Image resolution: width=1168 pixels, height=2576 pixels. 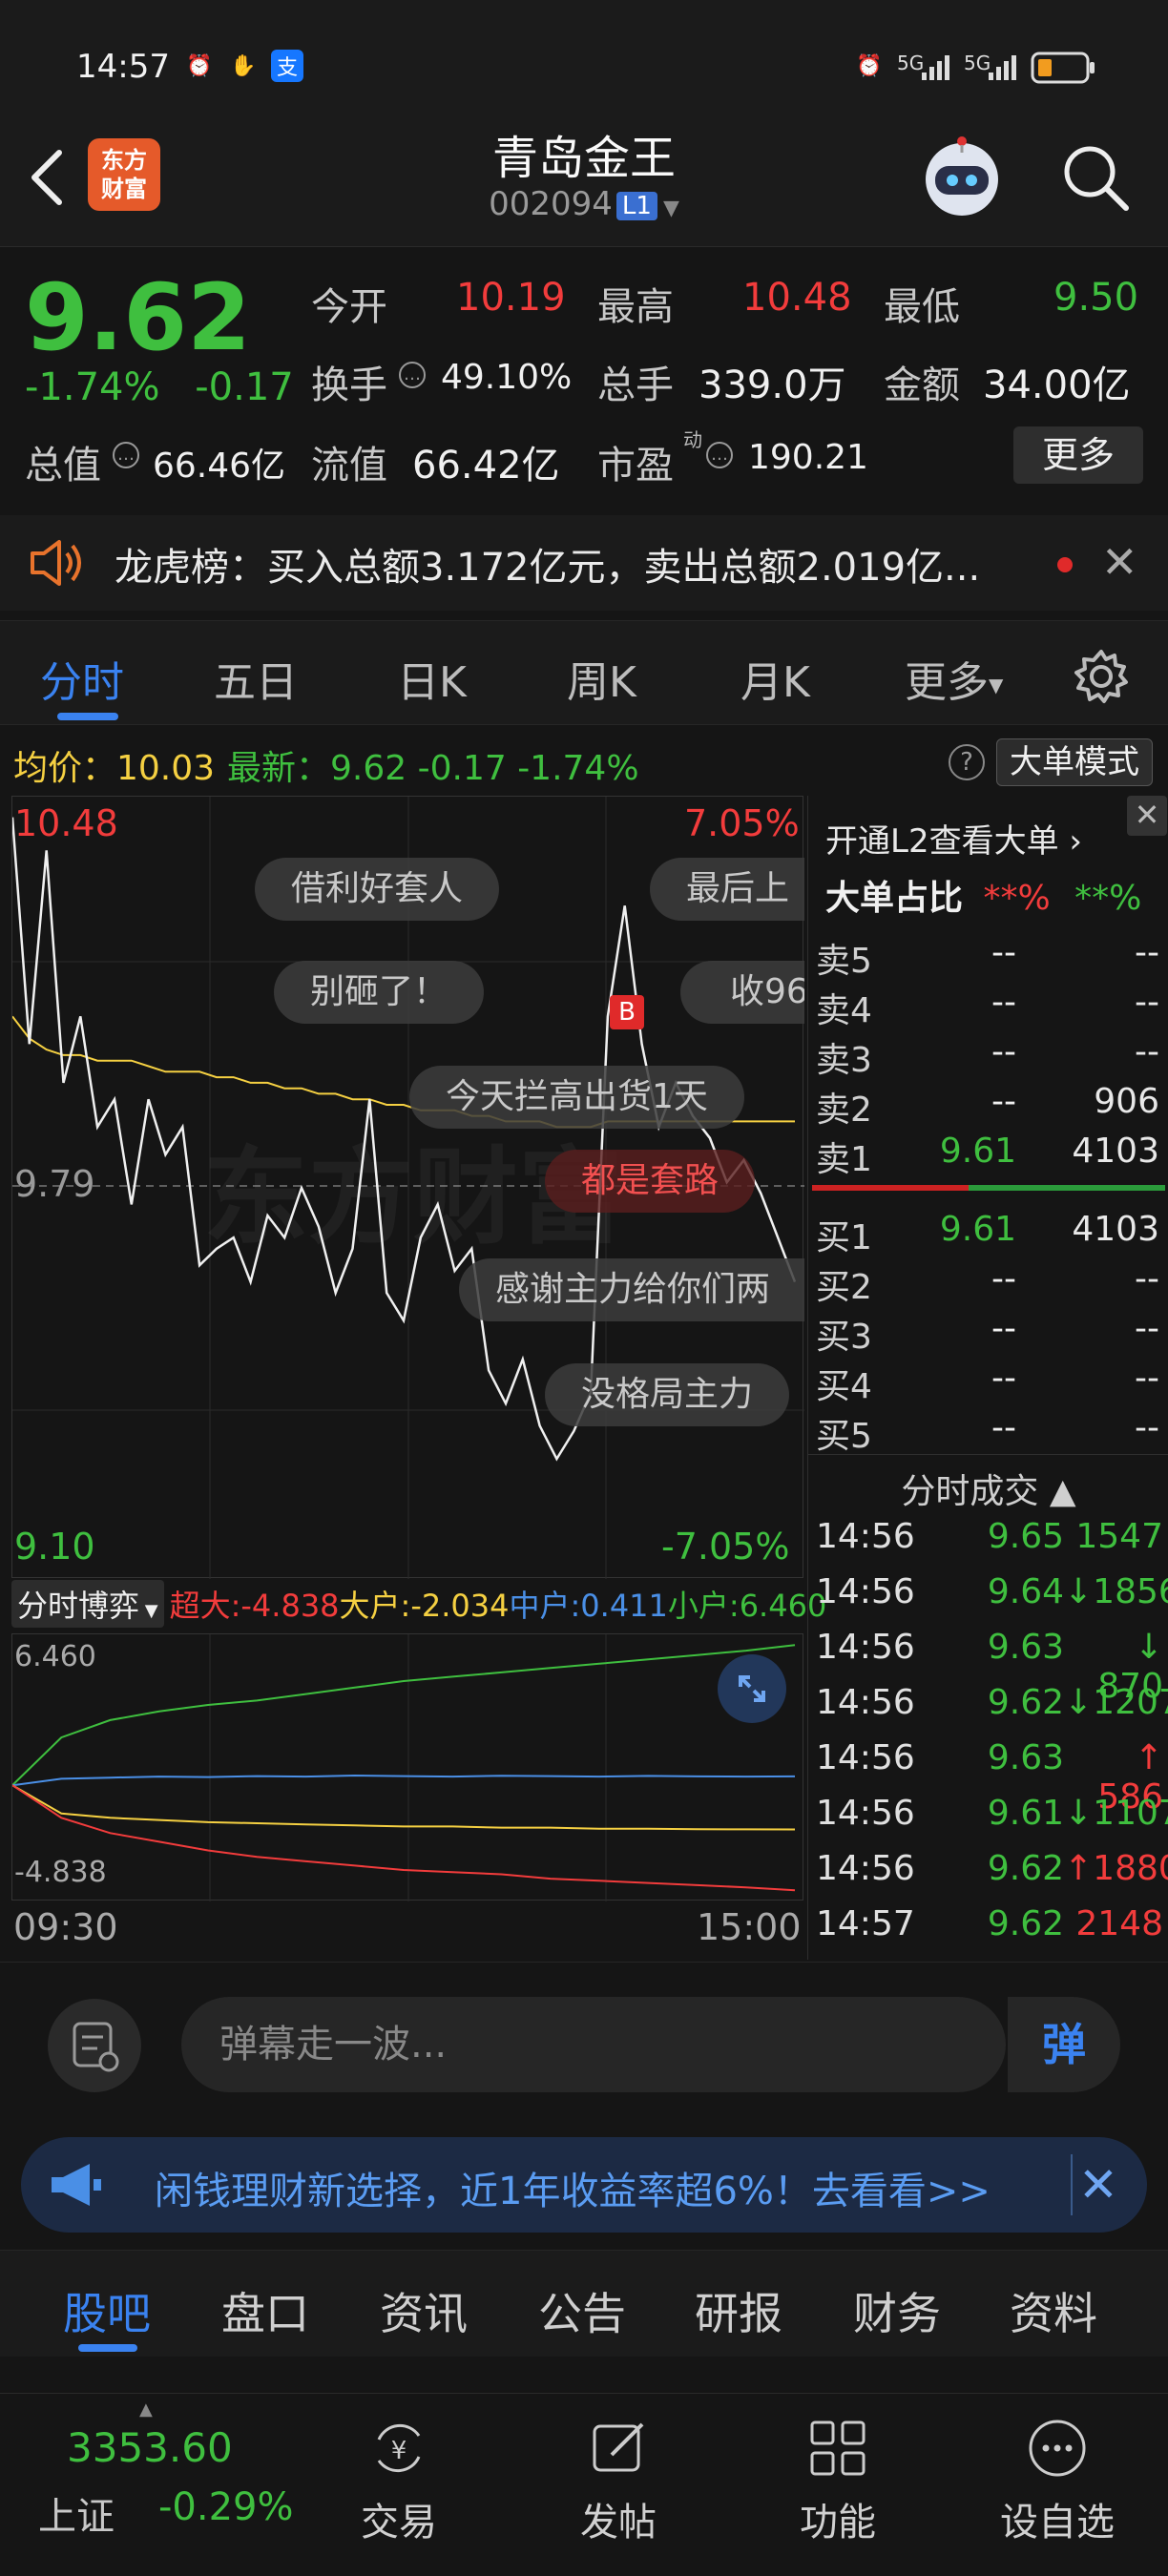 I want to click on ad-banner: 闲钱理财新选择，近1年收益率超6%！去看看>> ✕, so click(x=584, y=2185).